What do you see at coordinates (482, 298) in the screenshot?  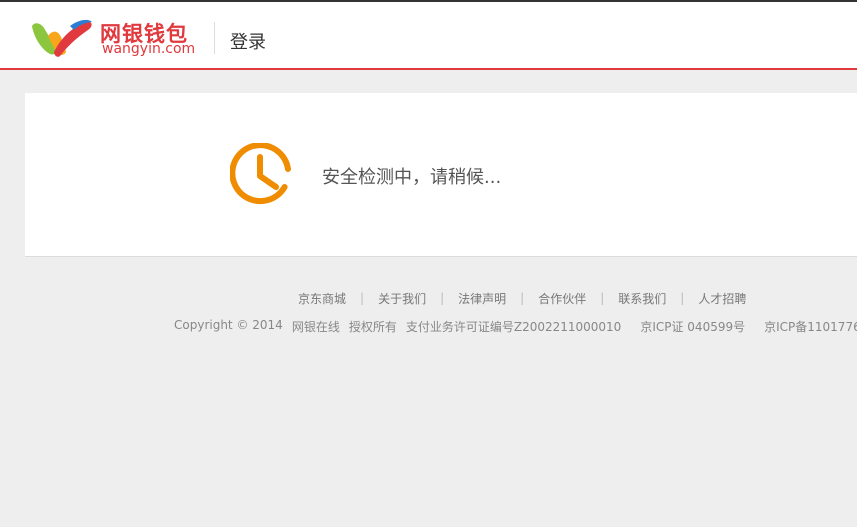 I see `footer-link-legal: 法律声明` at bounding box center [482, 298].